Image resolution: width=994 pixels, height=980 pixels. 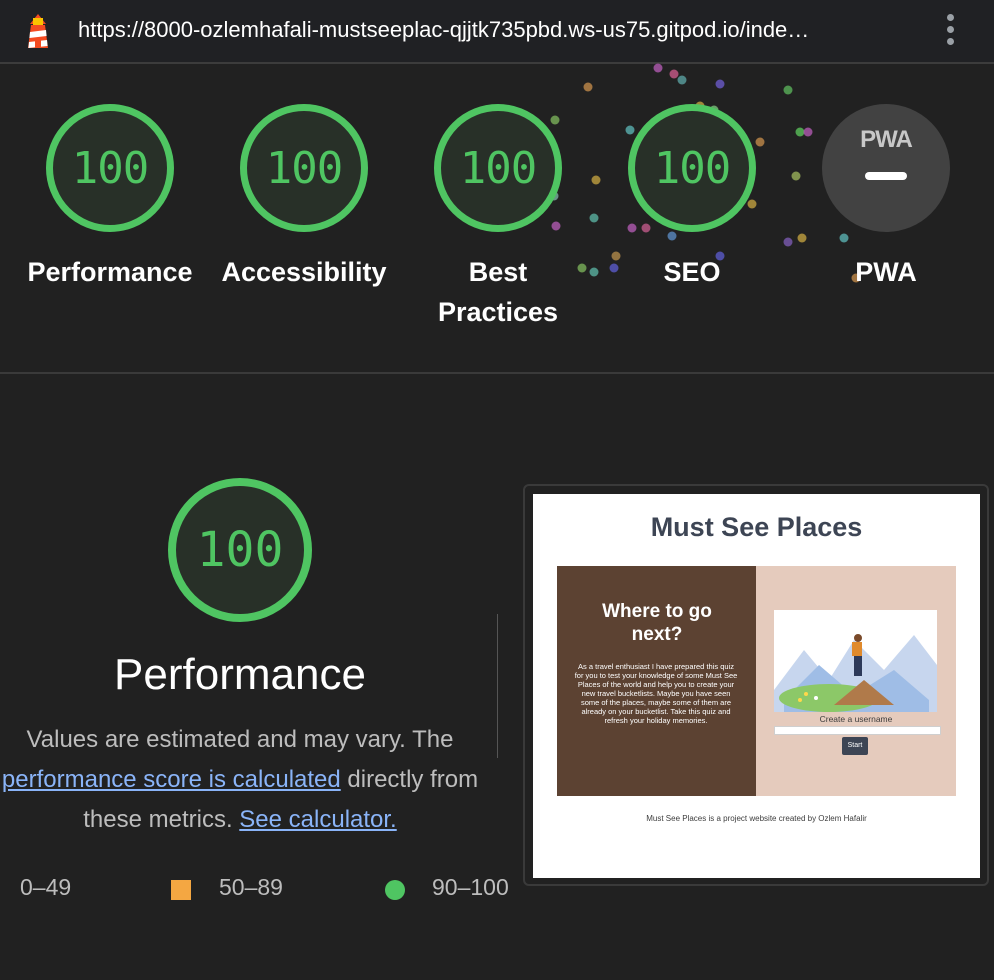 I want to click on pass-circle-icon, so click(x=395, y=890).